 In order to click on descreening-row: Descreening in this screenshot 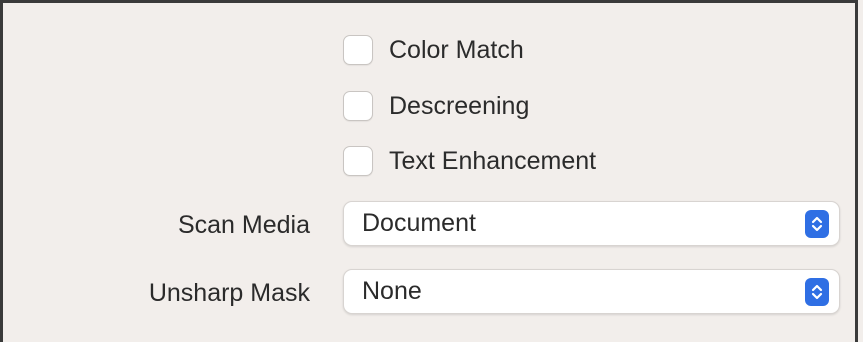, I will do `click(436, 106)`.